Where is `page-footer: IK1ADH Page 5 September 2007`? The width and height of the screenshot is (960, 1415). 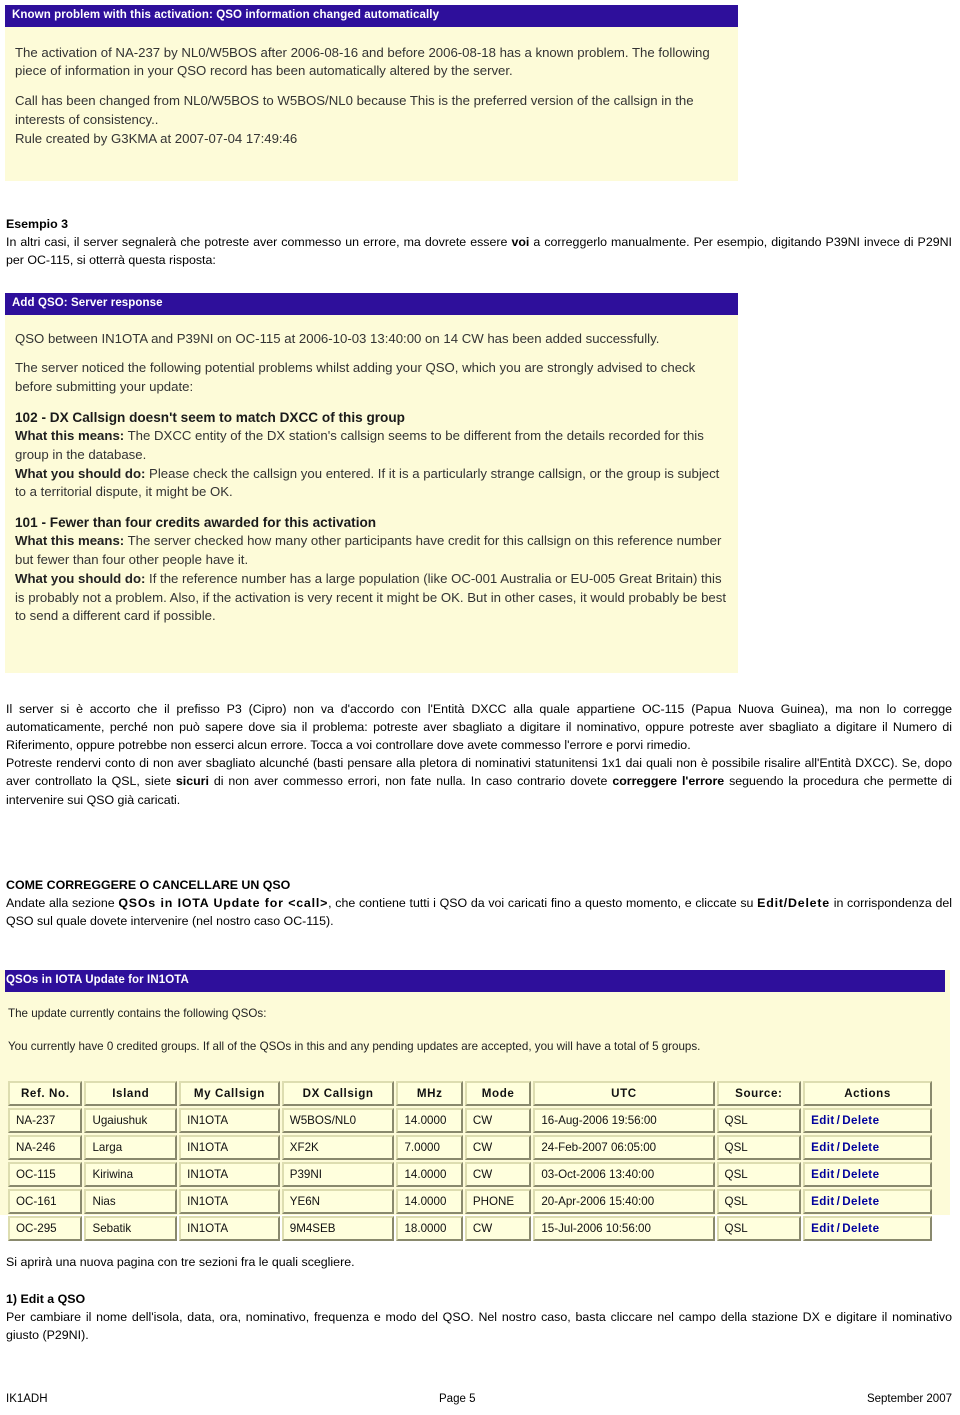
page-footer: IK1ADH Page 5 September 2007 is located at coordinates (479, 1399).